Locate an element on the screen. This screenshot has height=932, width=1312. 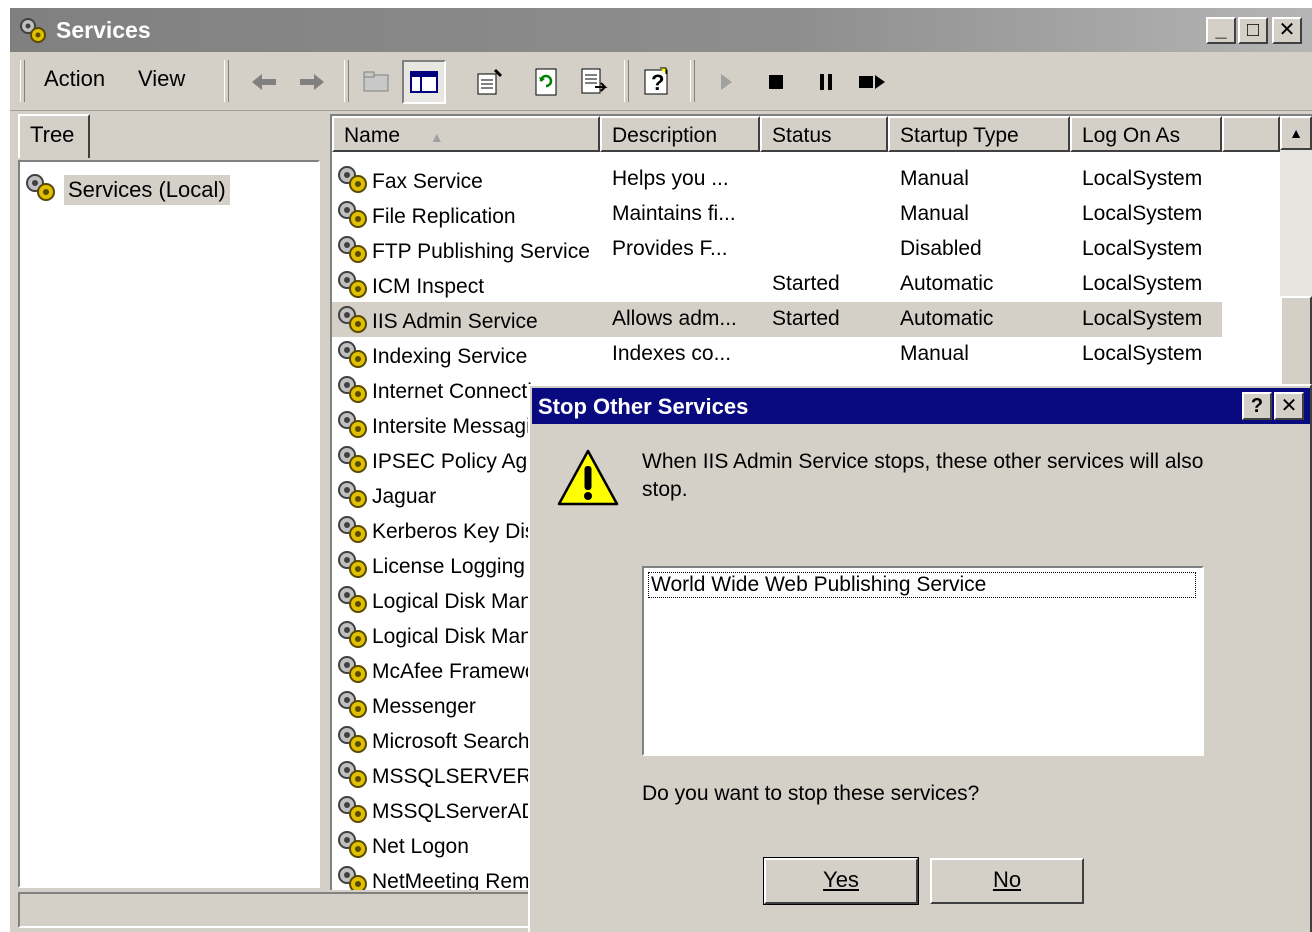
maximize-button: □ is located at coordinates (1253, 30).